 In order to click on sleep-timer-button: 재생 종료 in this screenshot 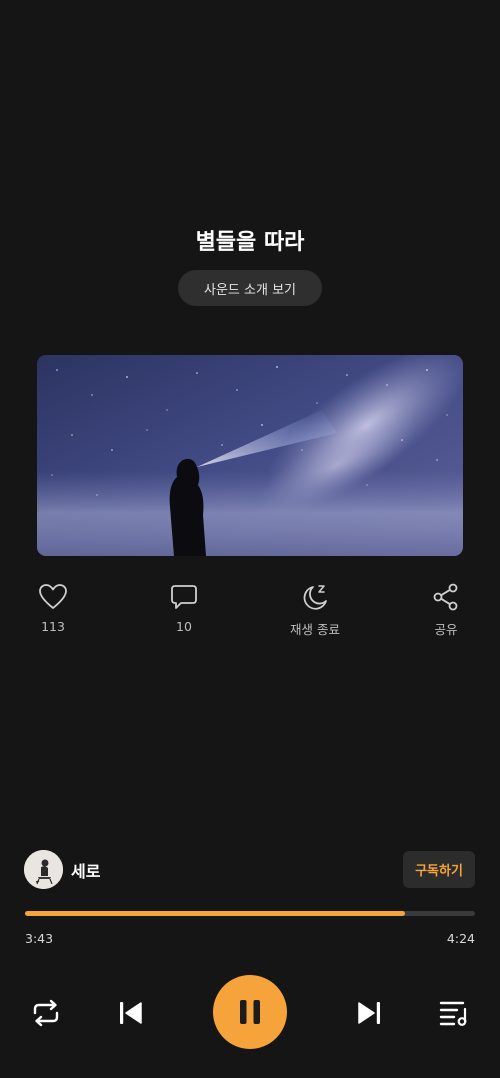, I will do `click(315, 609)`.